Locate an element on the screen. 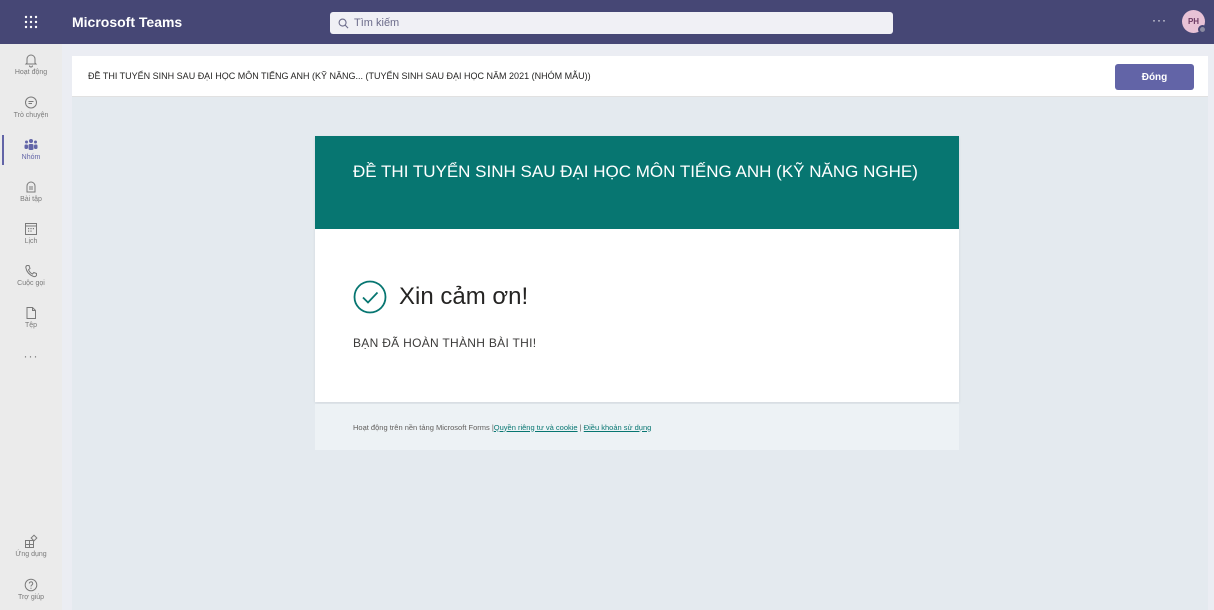  rail-item-assignments: Bài tập is located at coordinates (31, 191).